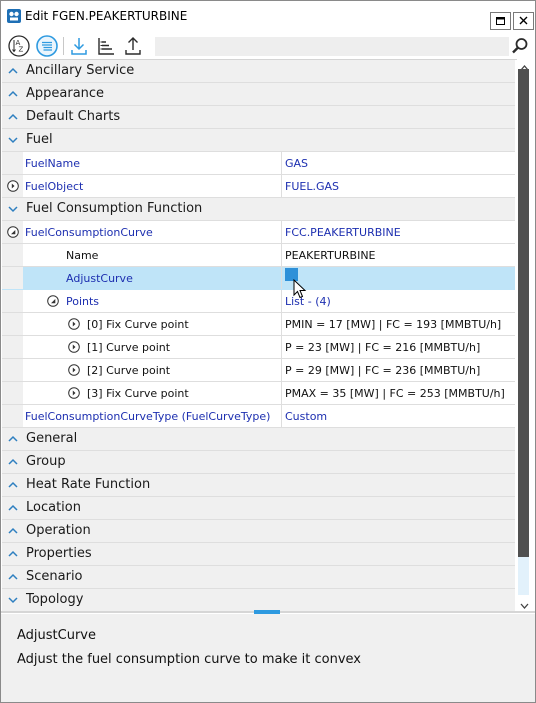 This screenshot has width=536, height=703. What do you see at coordinates (138, 324) in the screenshot?
I see `property-name: [0] Fix Curve point` at bounding box center [138, 324].